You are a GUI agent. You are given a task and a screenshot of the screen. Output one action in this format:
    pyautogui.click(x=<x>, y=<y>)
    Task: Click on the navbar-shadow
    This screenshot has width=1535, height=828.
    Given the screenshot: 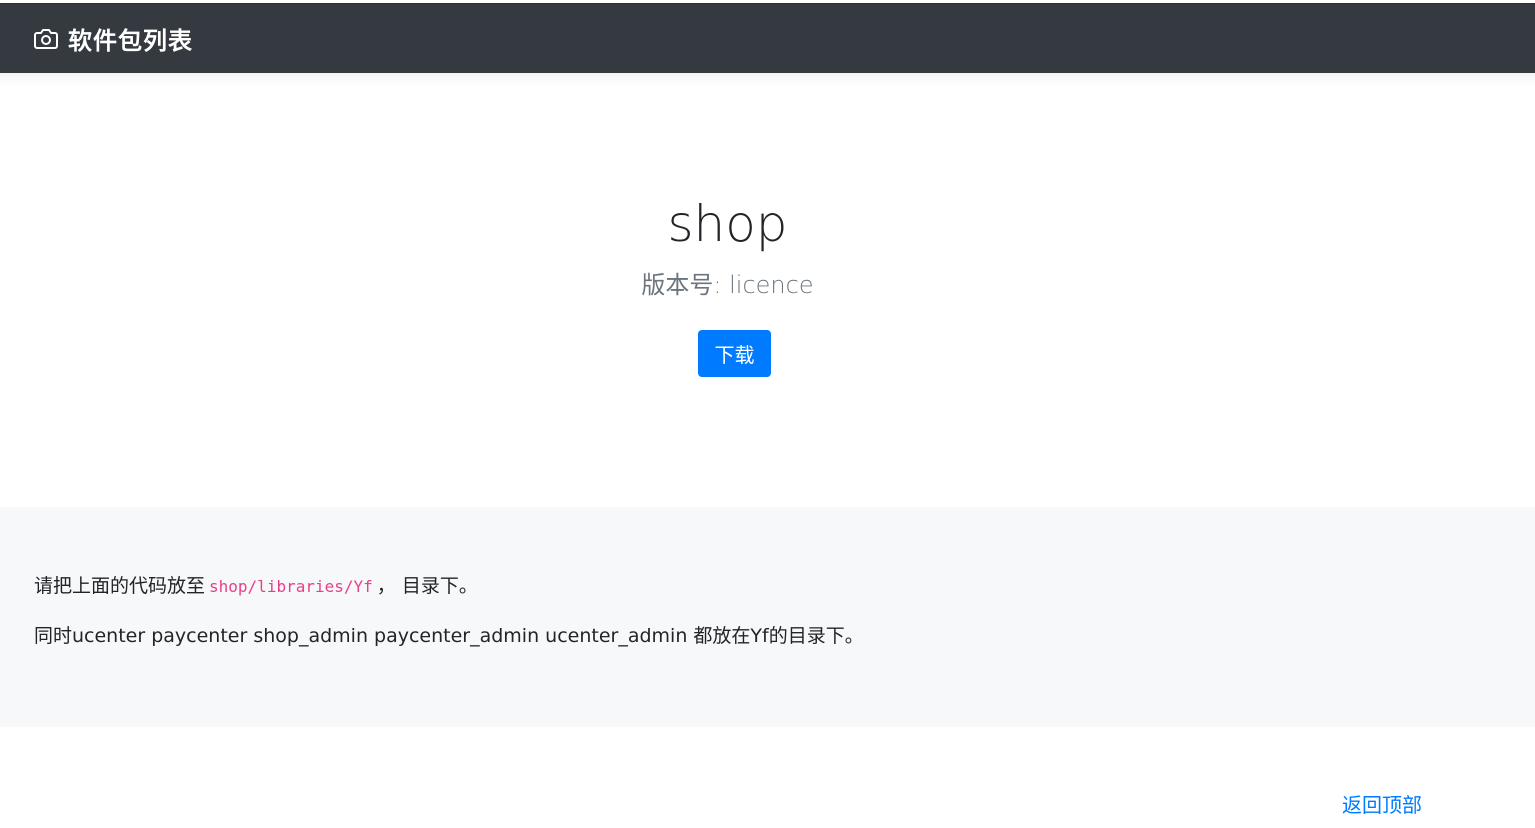 What is the action you would take?
    pyautogui.click(x=767, y=80)
    